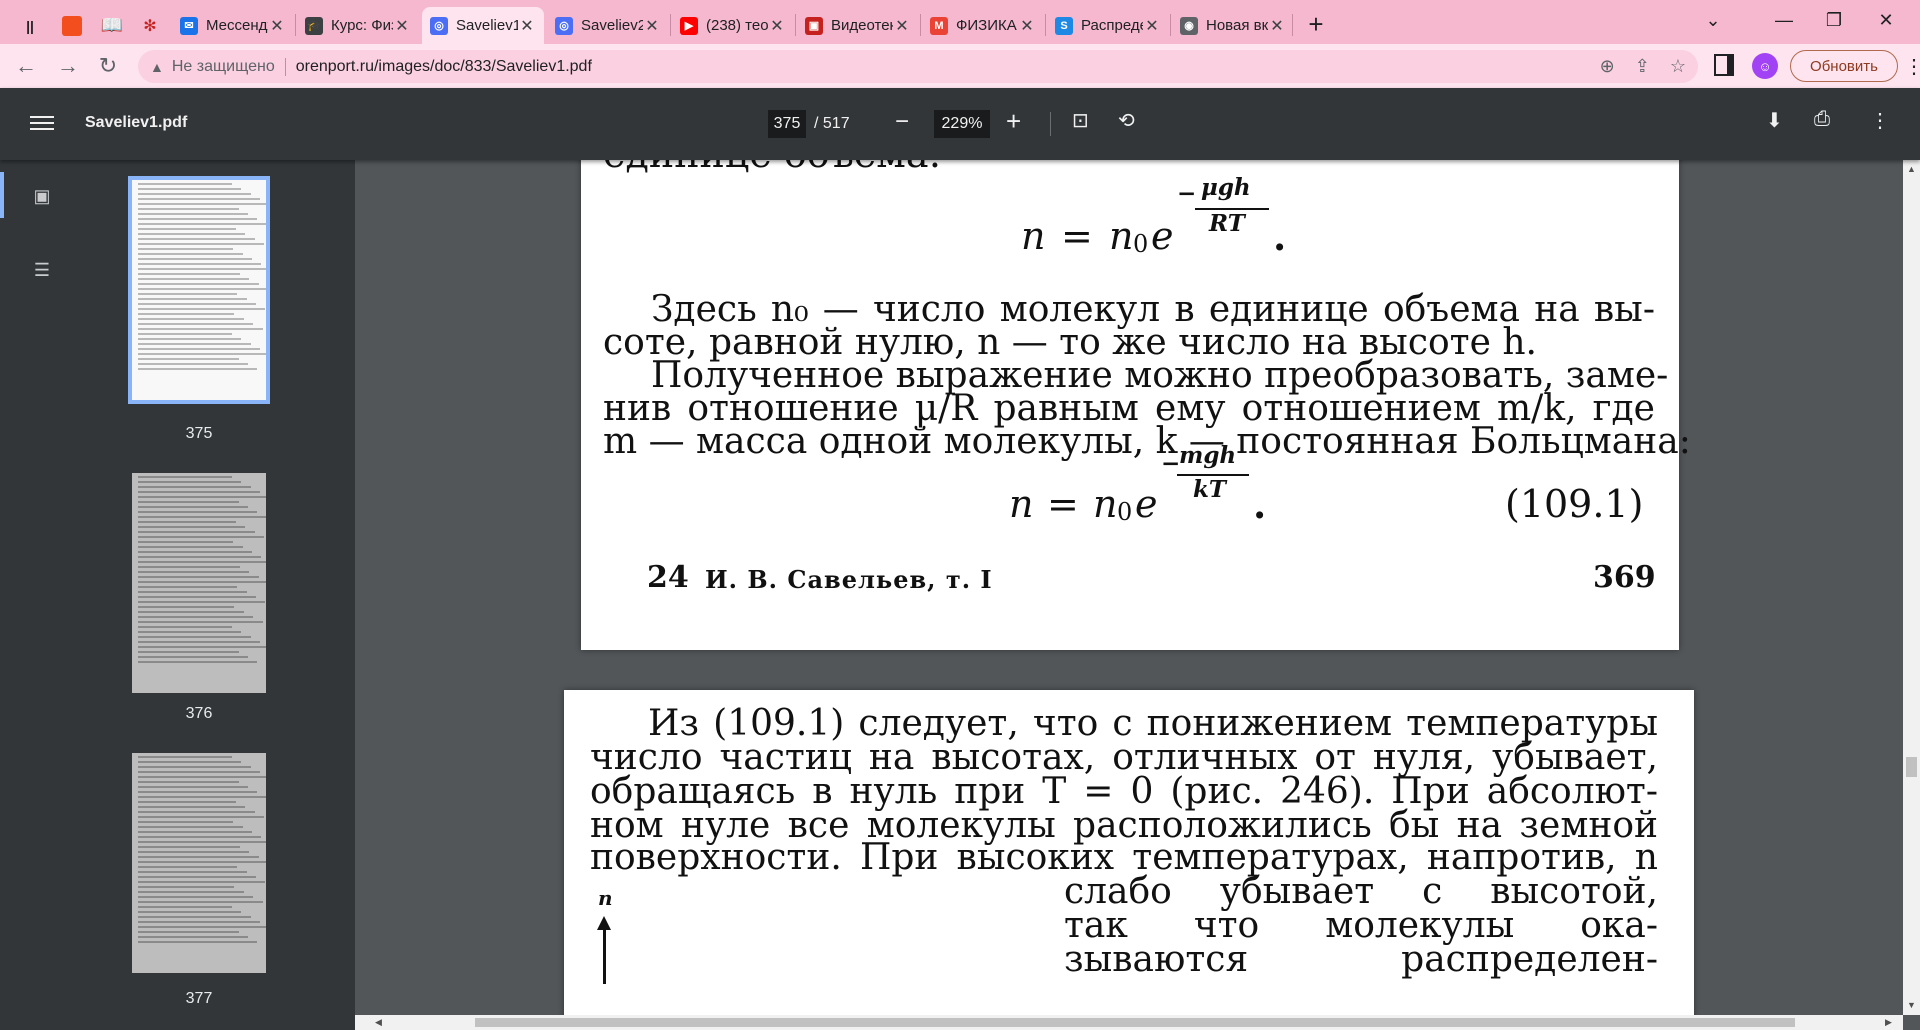 The image size is (1920, 1030). What do you see at coordinates (42, 270) in the screenshot?
I see `outline-view-icon: ☰` at bounding box center [42, 270].